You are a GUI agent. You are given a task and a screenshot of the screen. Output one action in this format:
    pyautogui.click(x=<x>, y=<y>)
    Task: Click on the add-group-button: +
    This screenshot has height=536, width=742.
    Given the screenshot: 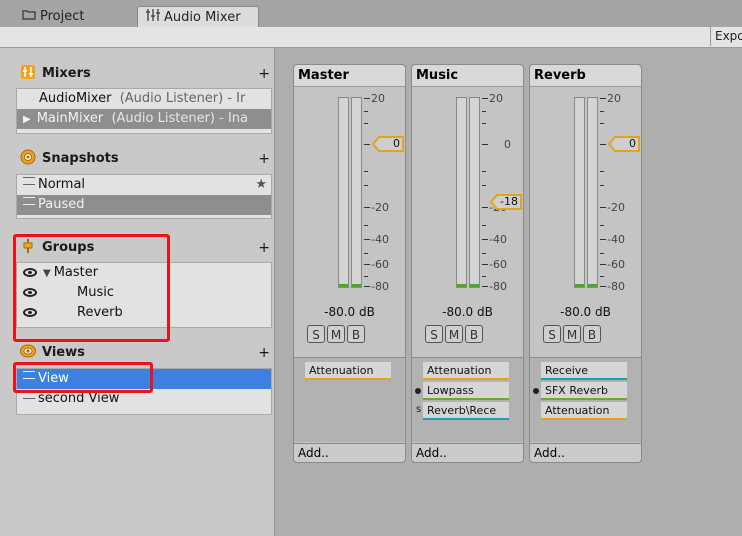 What is the action you would take?
    pyautogui.click(x=264, y=248)
    